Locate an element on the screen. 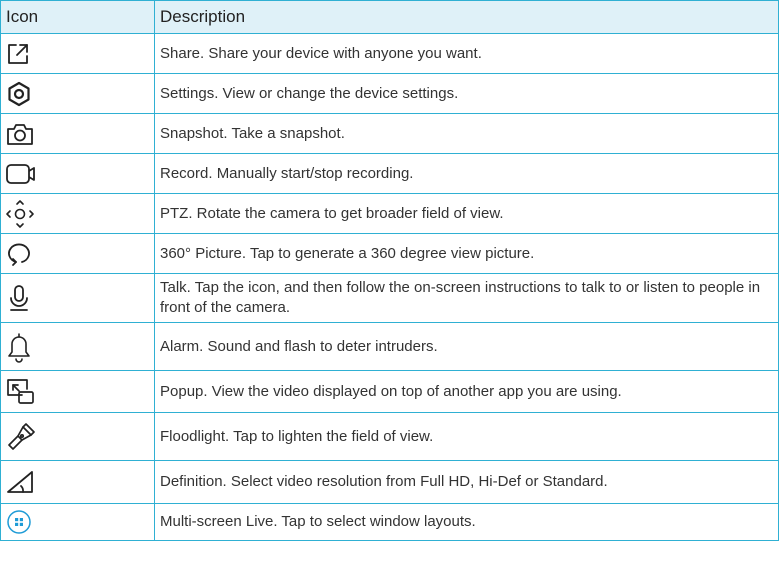  ptz-icon is located at coordinates (20, 213).